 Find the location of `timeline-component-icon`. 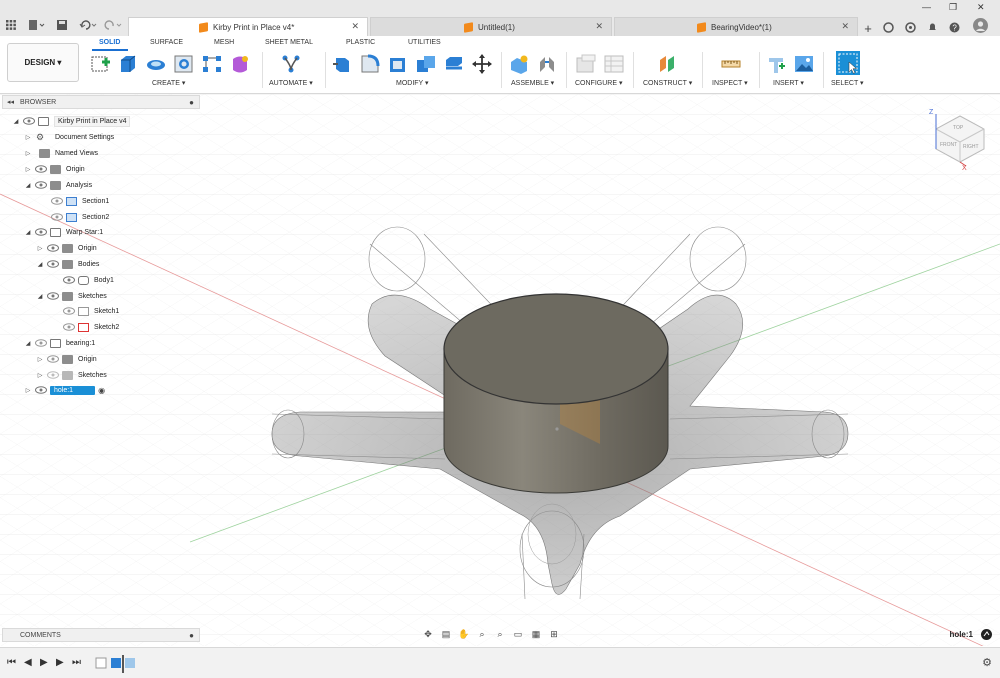

timeline-component-icon is located at coordinates (130, 663).